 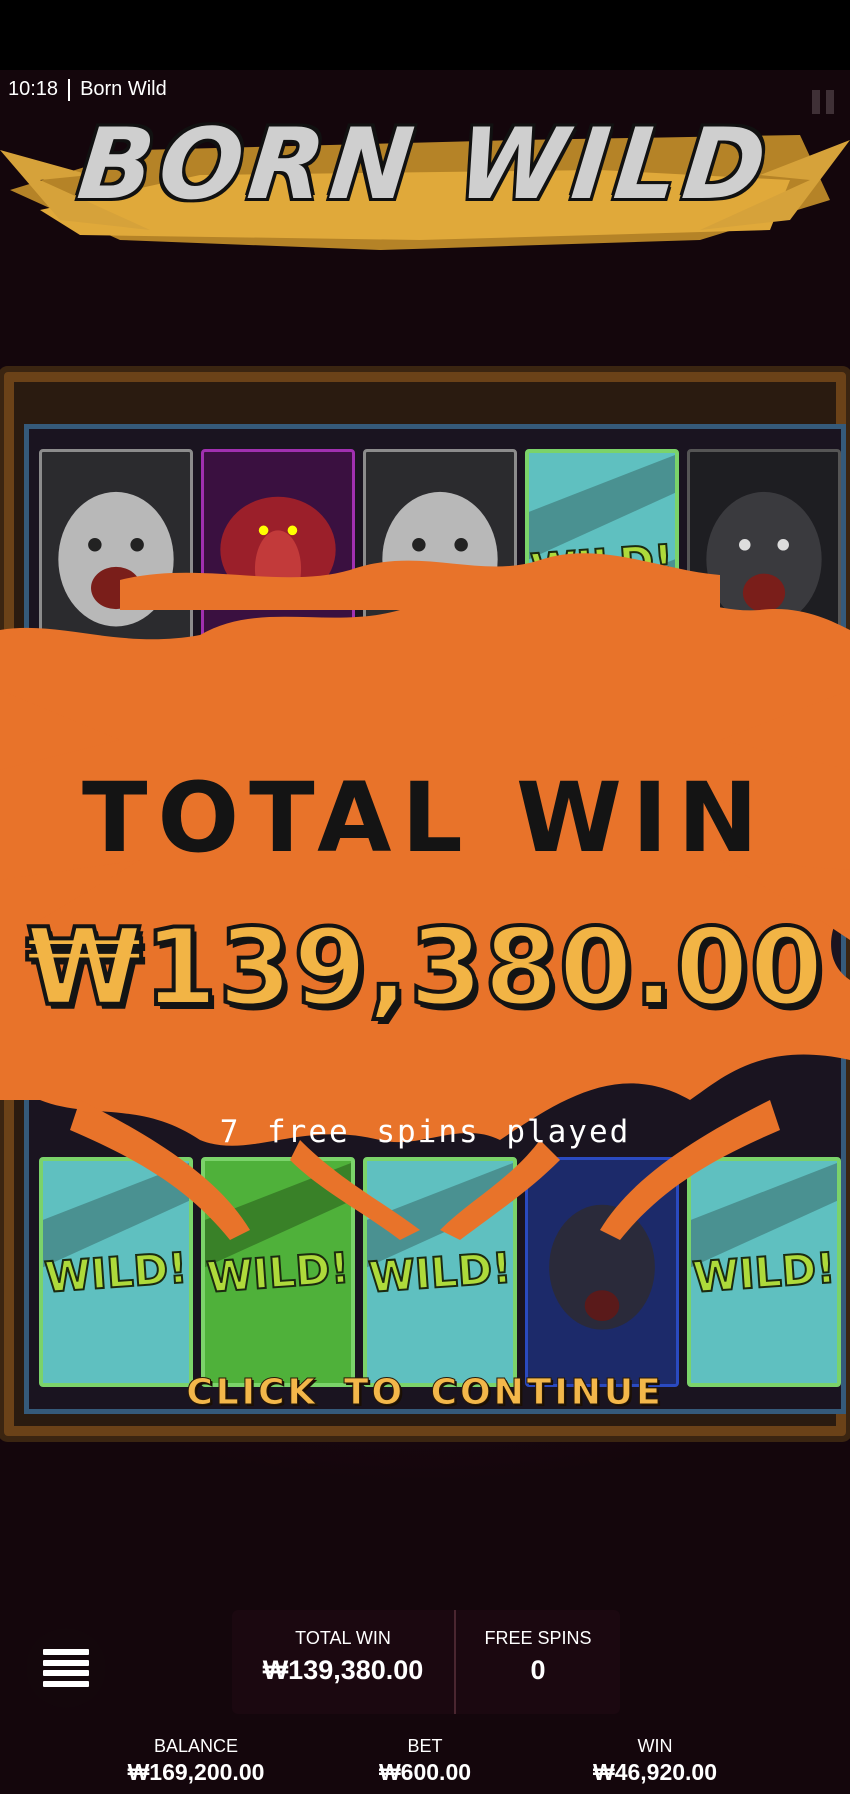 I want to click on footer-bet: BET ₩600.00, so click(x=425, y=1761).